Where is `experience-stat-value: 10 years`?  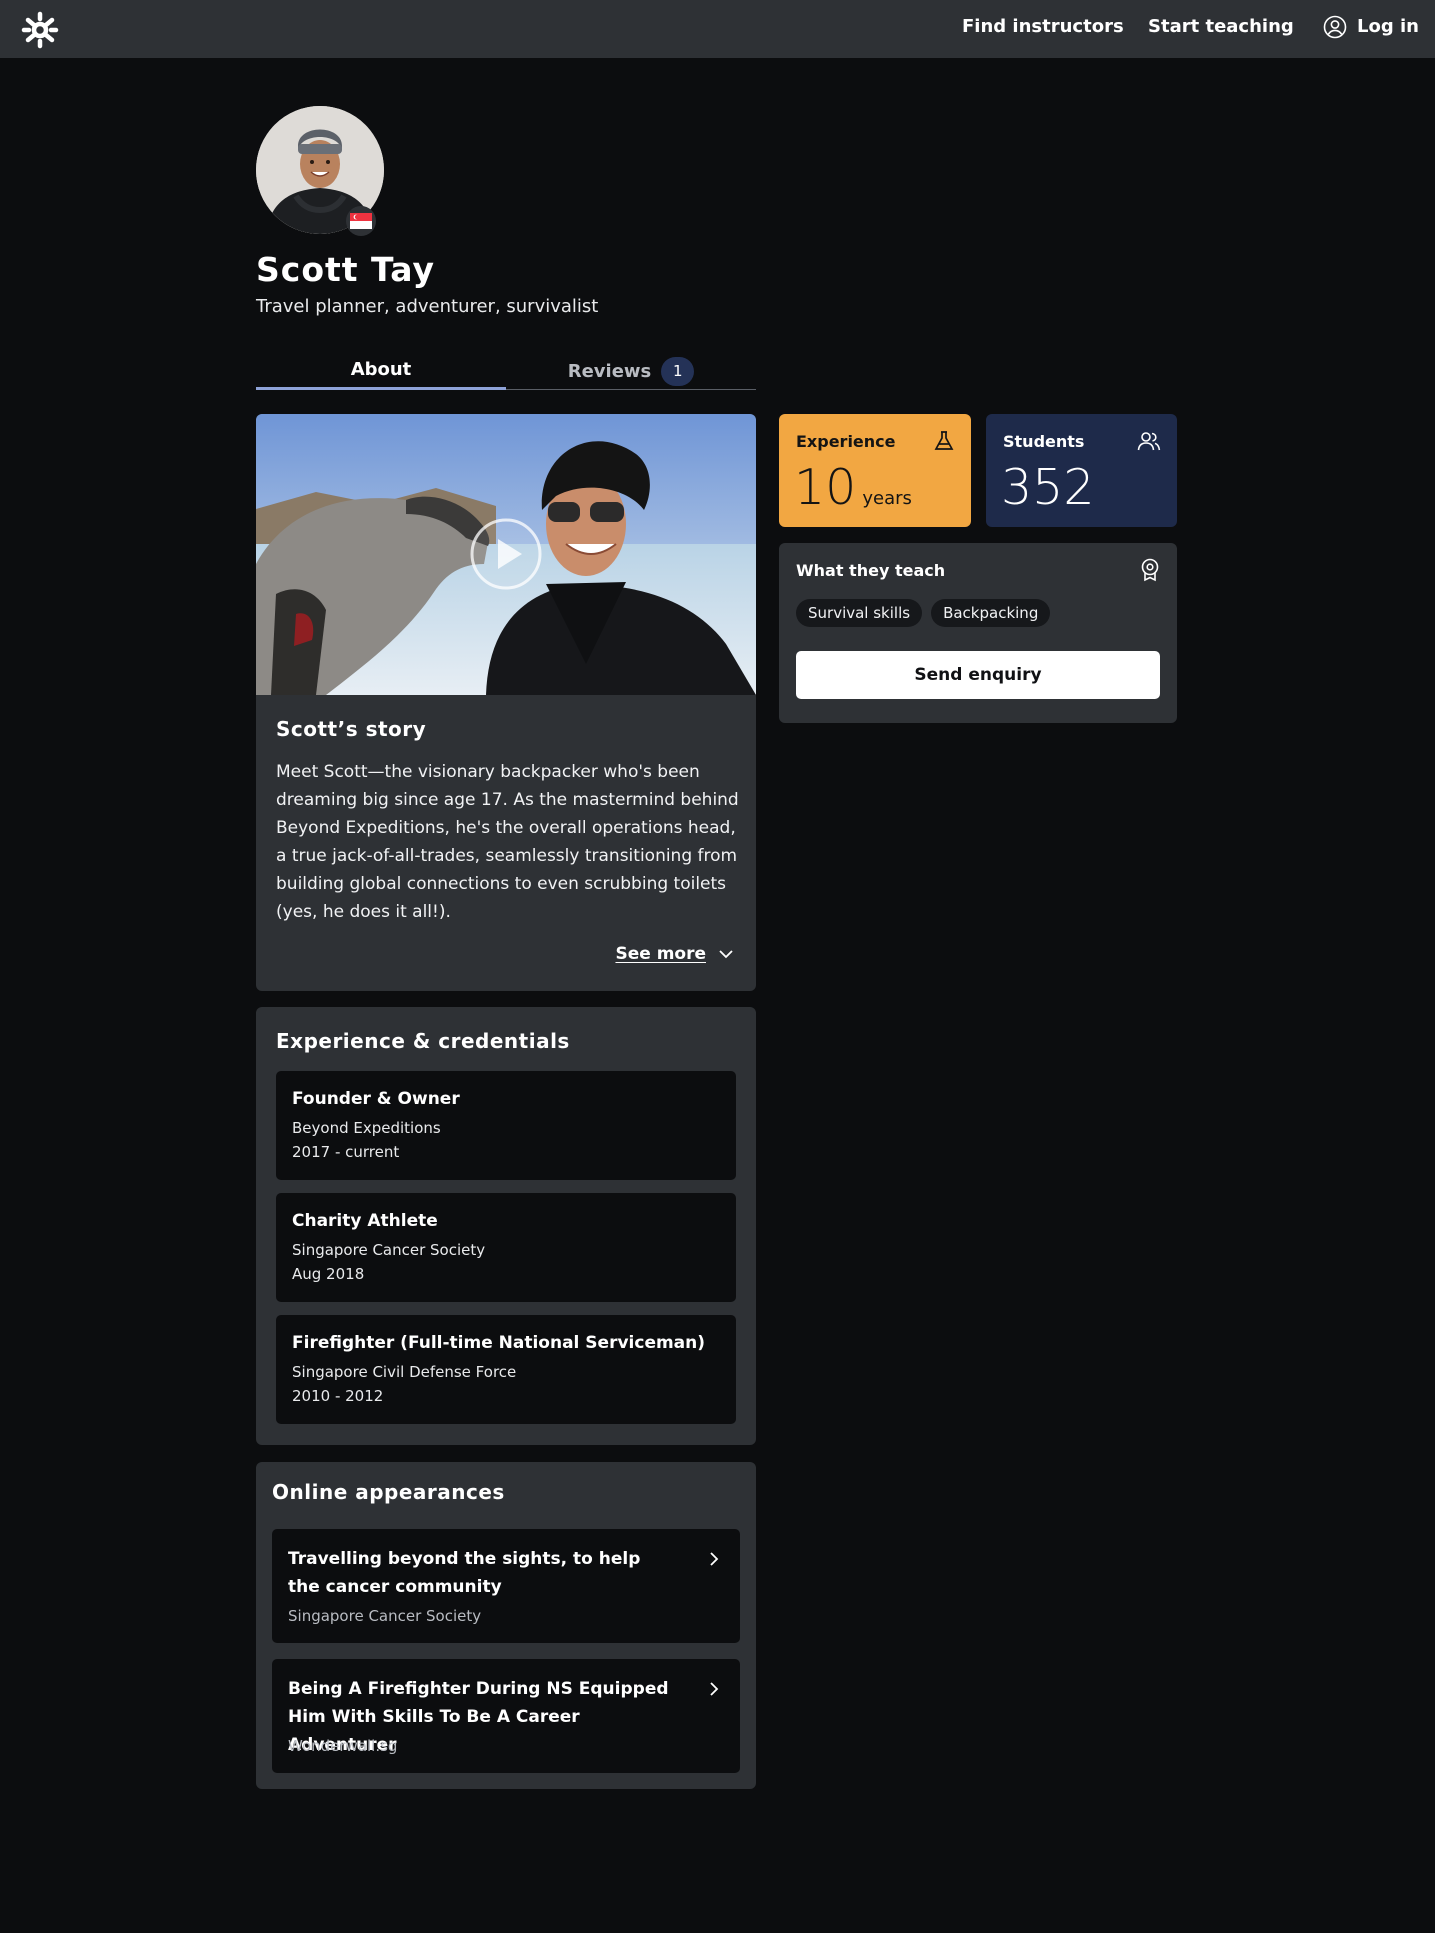
experience-stat-value: 10 years is located at coordinates (853, 493).